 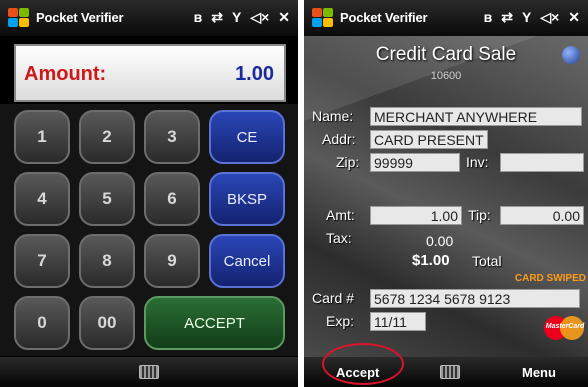 What do you see at coordinates (446, 54) in the screenshot?
I see `page-title: Credit Card Sale` at bounding box center [446, 54].